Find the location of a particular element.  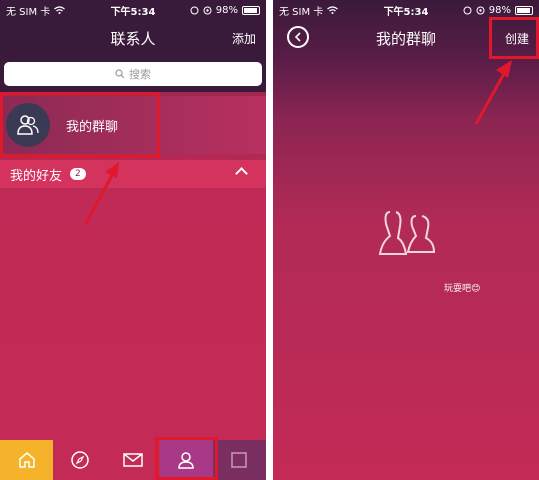

search-input: 搜索 is located at coordinates (133, 74).